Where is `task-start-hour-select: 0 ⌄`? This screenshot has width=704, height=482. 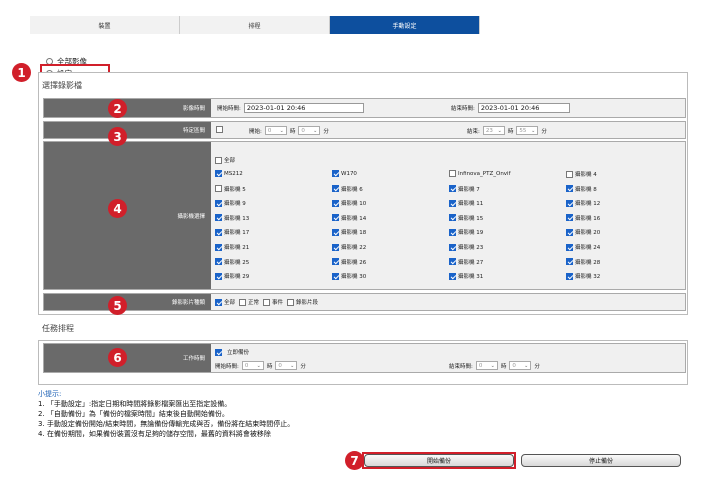 task-start-hour-select: 0 ⌄ is located at coordinates (252, 365).